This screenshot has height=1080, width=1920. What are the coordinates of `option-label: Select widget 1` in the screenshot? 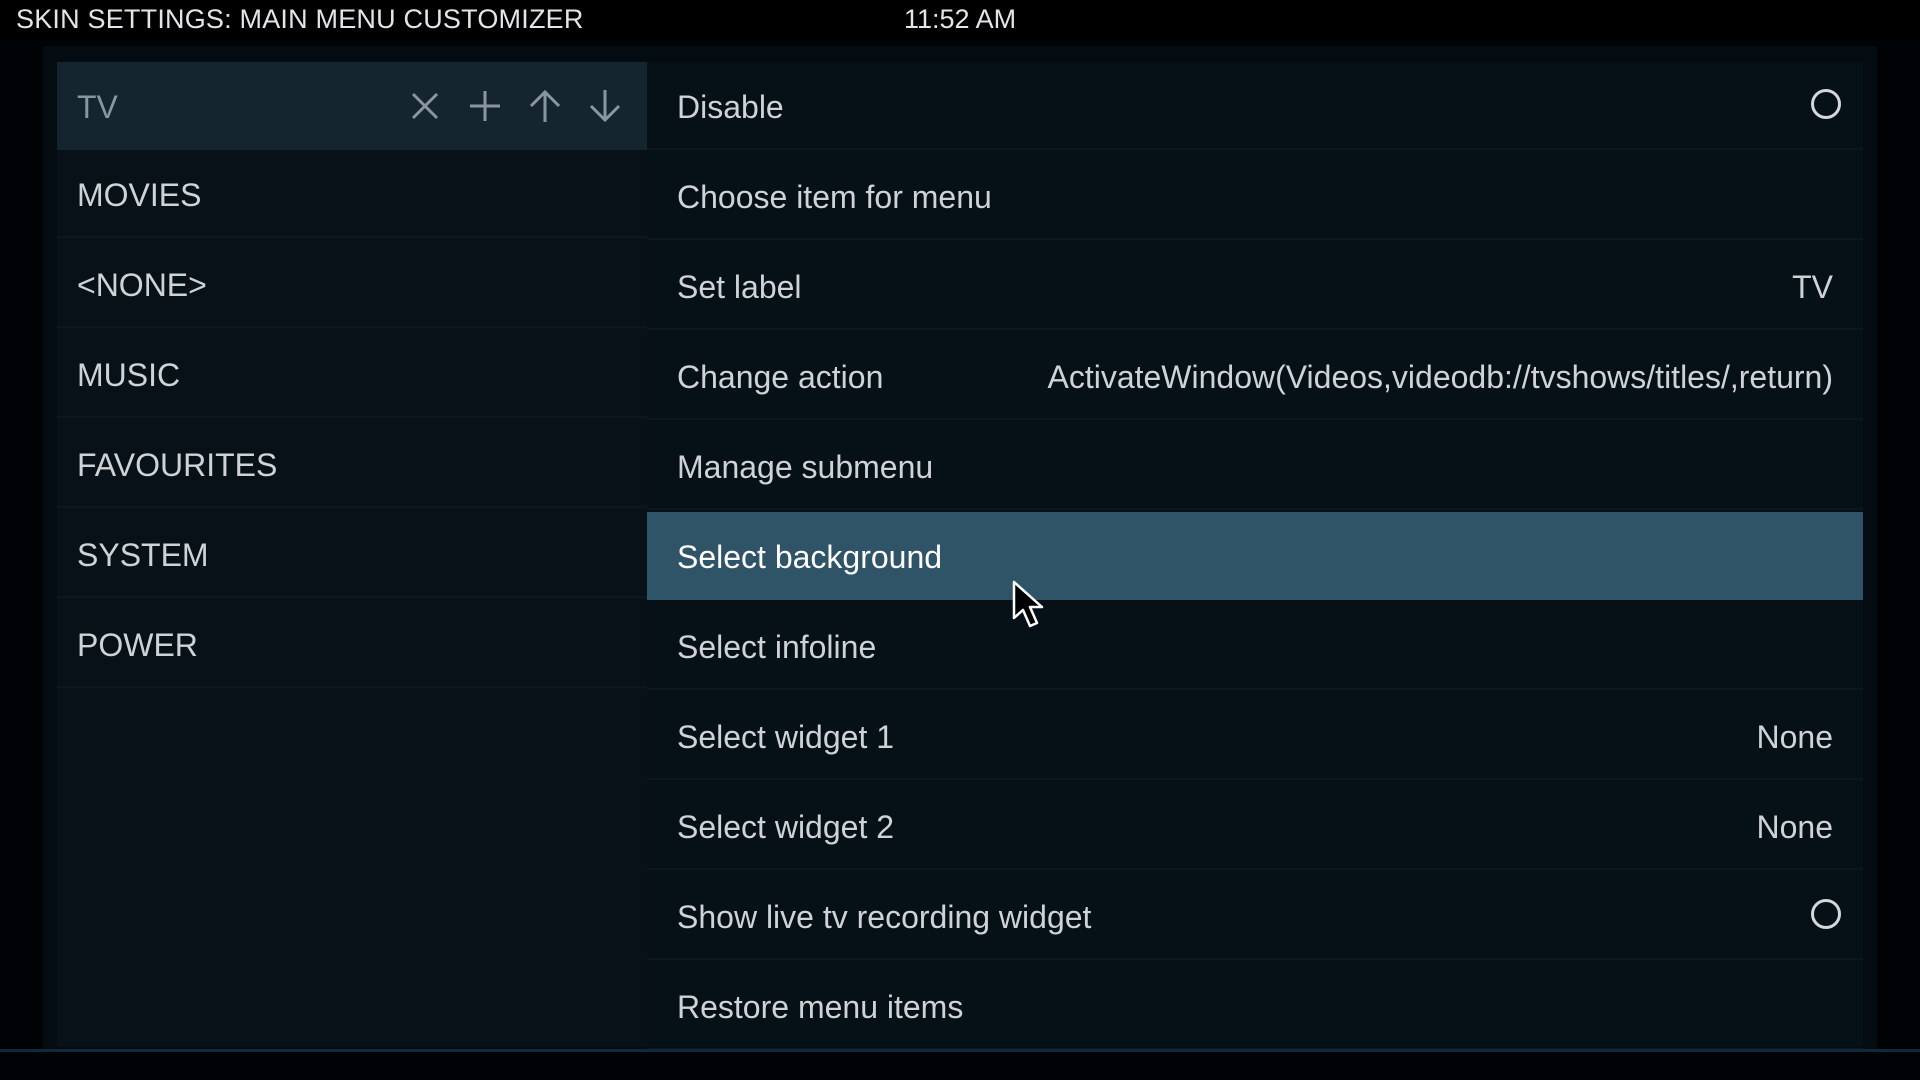 It's located at (786, 737).